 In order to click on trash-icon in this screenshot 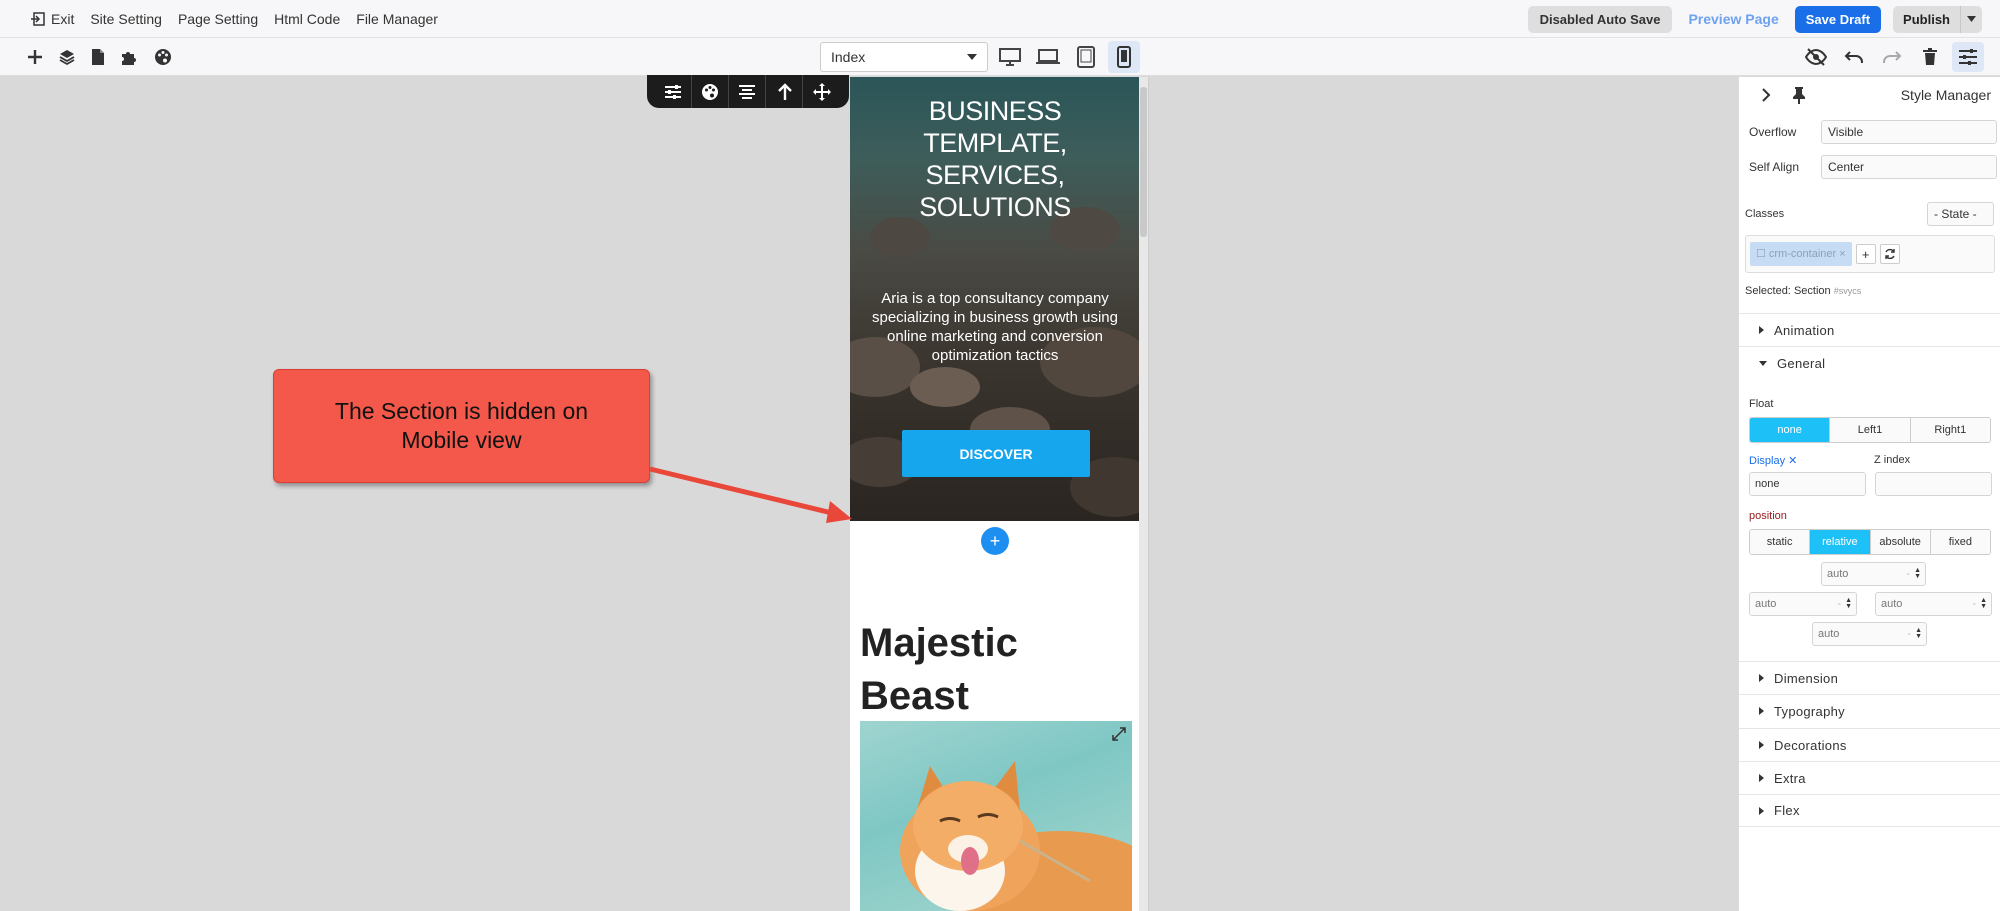, I will do `click(1930, 57)`.